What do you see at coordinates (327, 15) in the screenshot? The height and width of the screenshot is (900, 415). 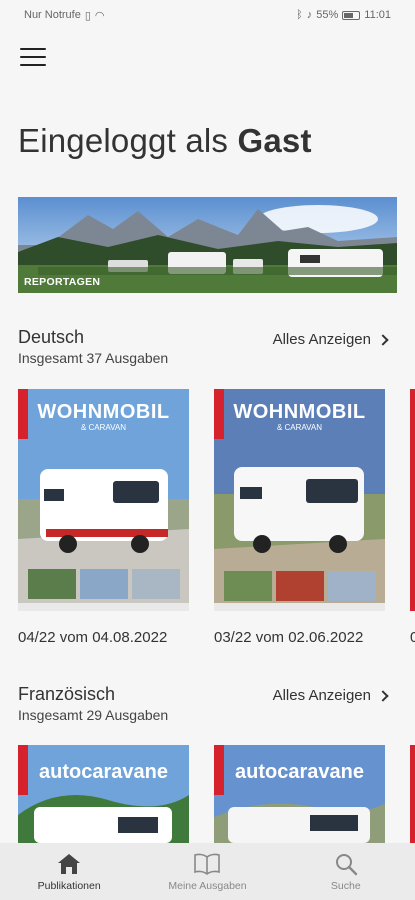 I see `battery-percent: 55%` at bounding box center [327, 15].